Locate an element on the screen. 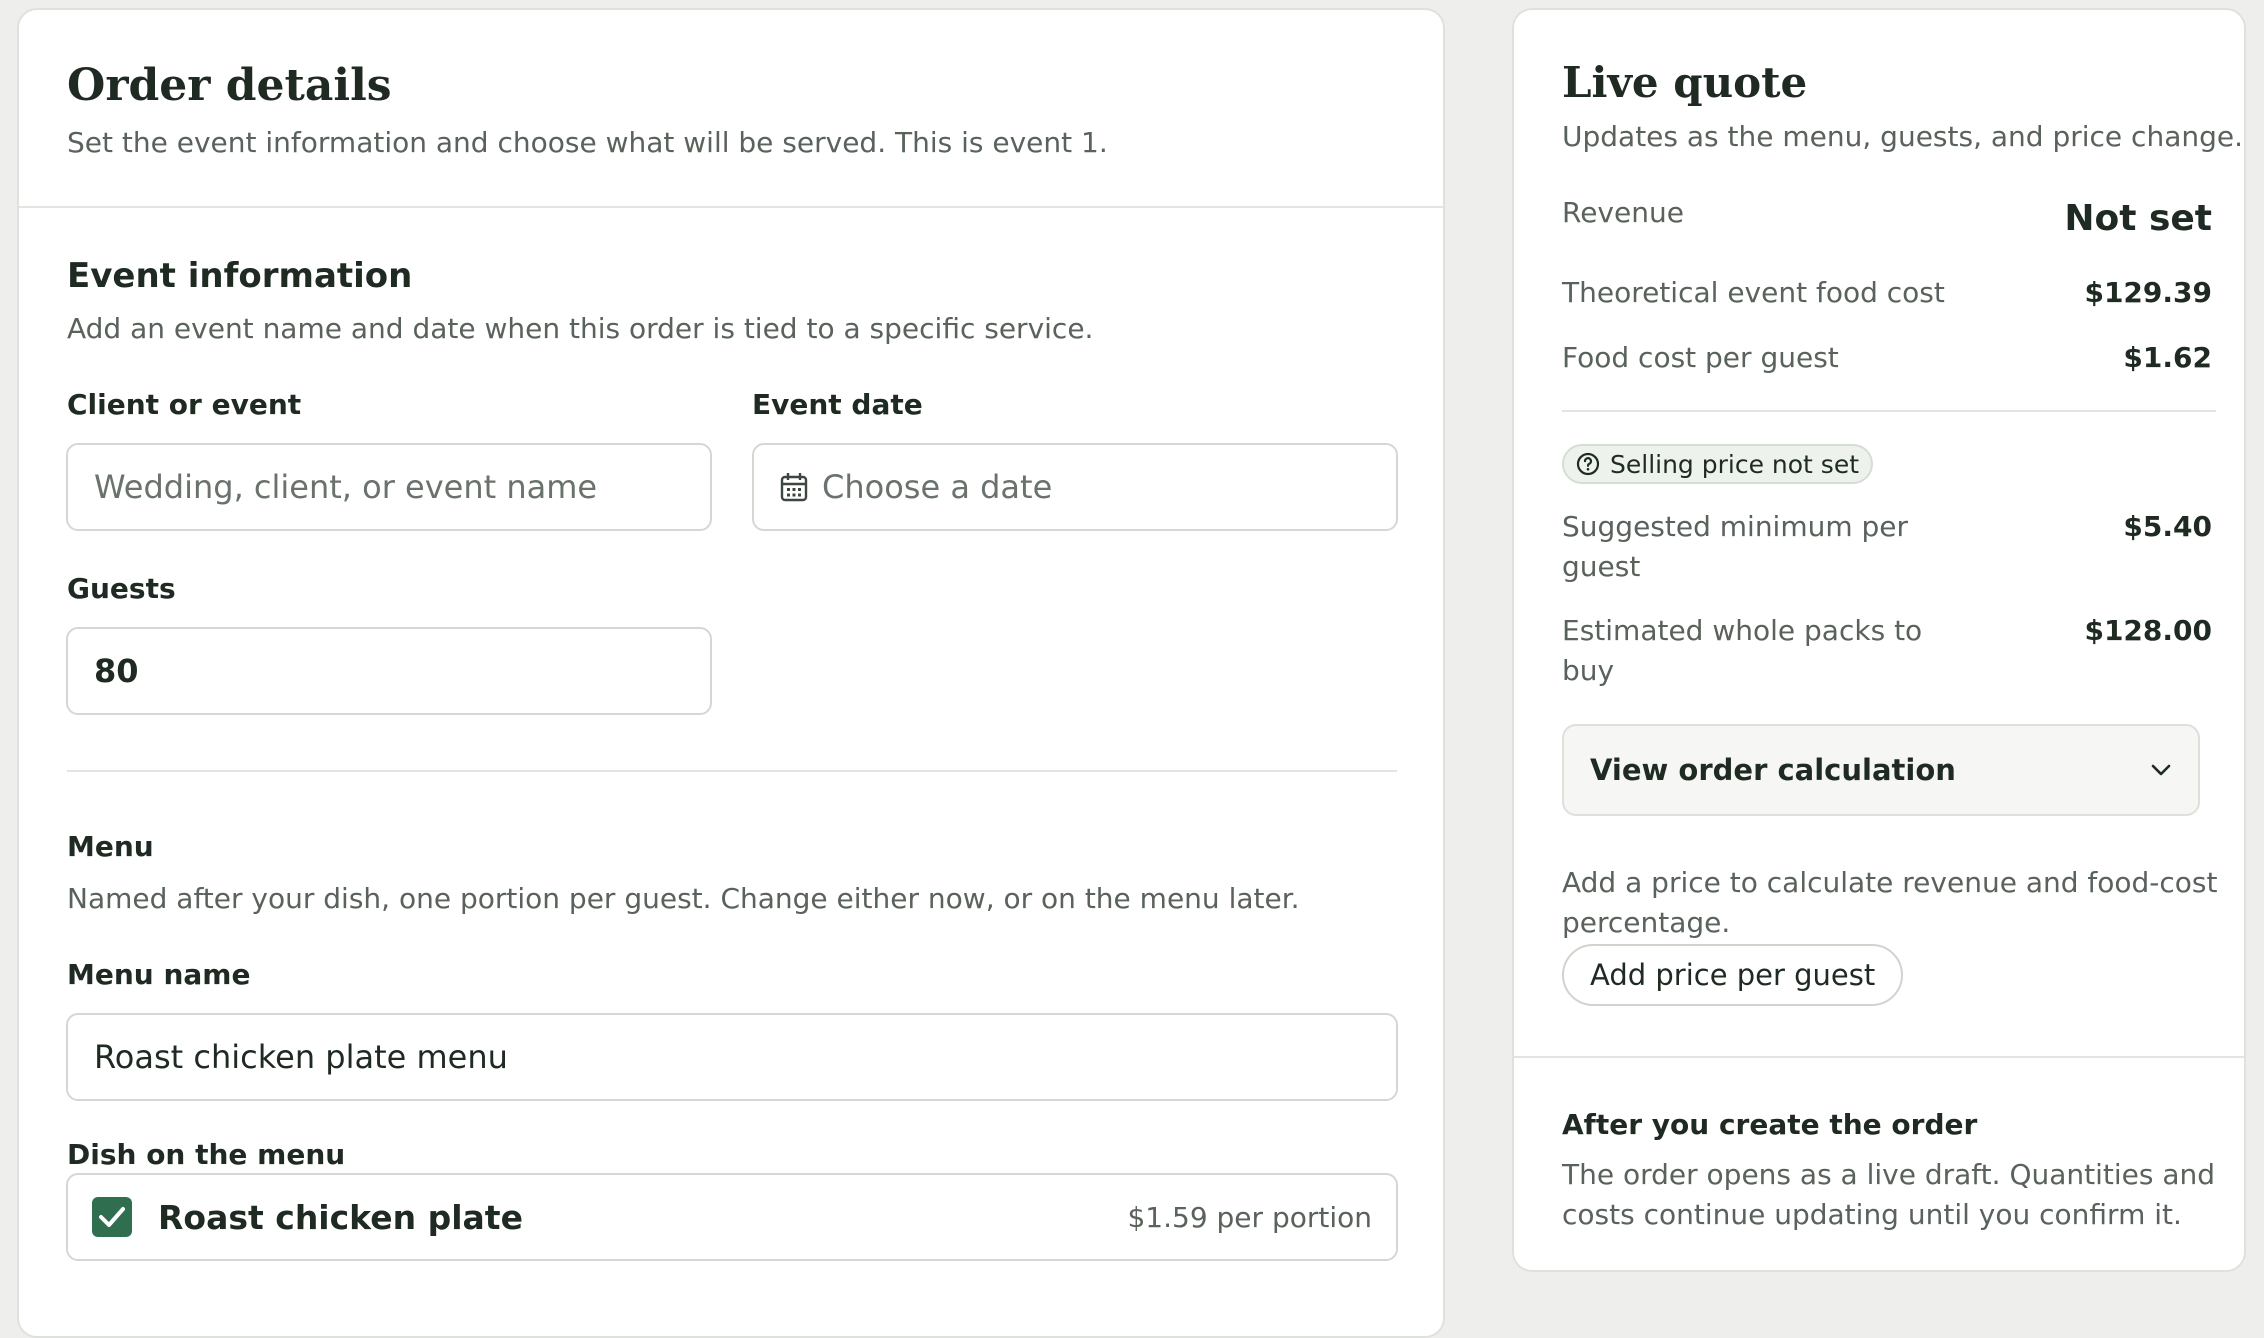 The image size is (2264, 1338). packs-label-1: Estimated whole packs to is located at coordinates (1742, 630).